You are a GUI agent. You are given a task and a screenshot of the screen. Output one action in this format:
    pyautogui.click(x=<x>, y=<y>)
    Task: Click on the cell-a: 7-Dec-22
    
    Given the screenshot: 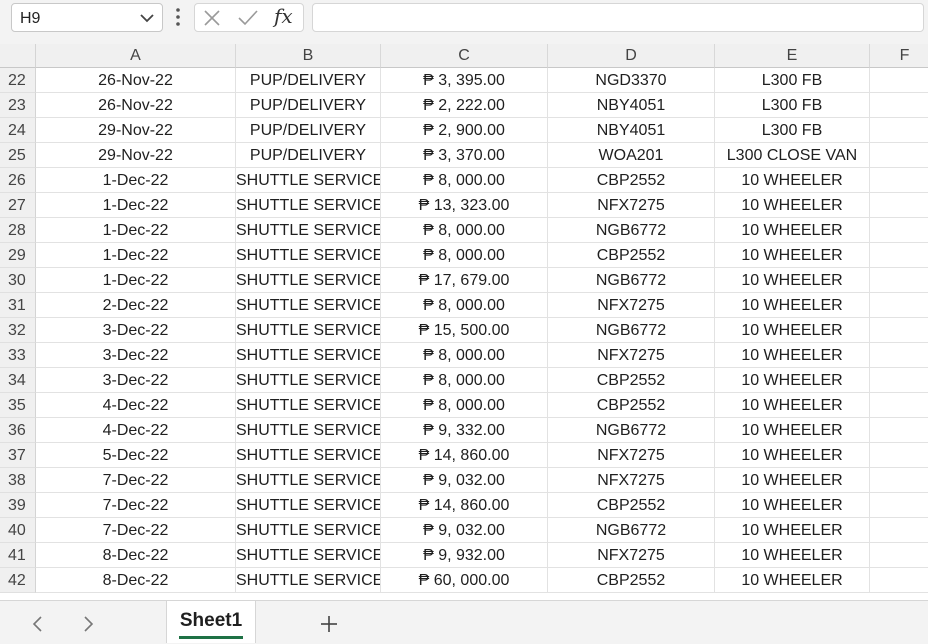 What is the action you would take?
    pyautogui.click(x=136, y=530)
    